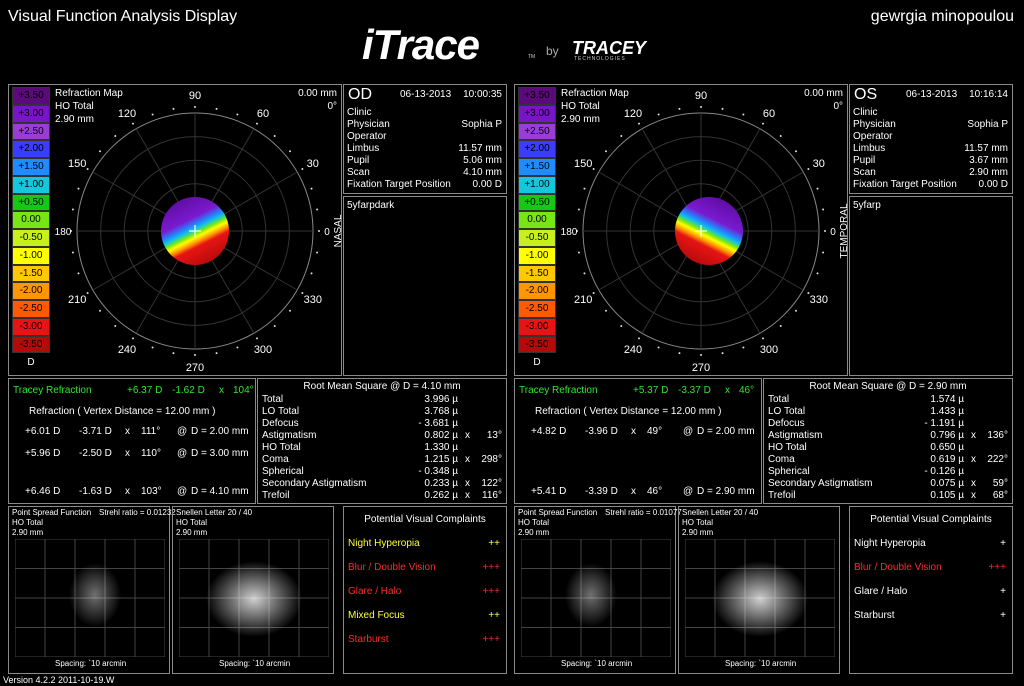 This screenshot has width=1024, height=686. Describe the element at coordinates (31, 184) in the screenshot. I see `legend-cell: +1.00` at that location.